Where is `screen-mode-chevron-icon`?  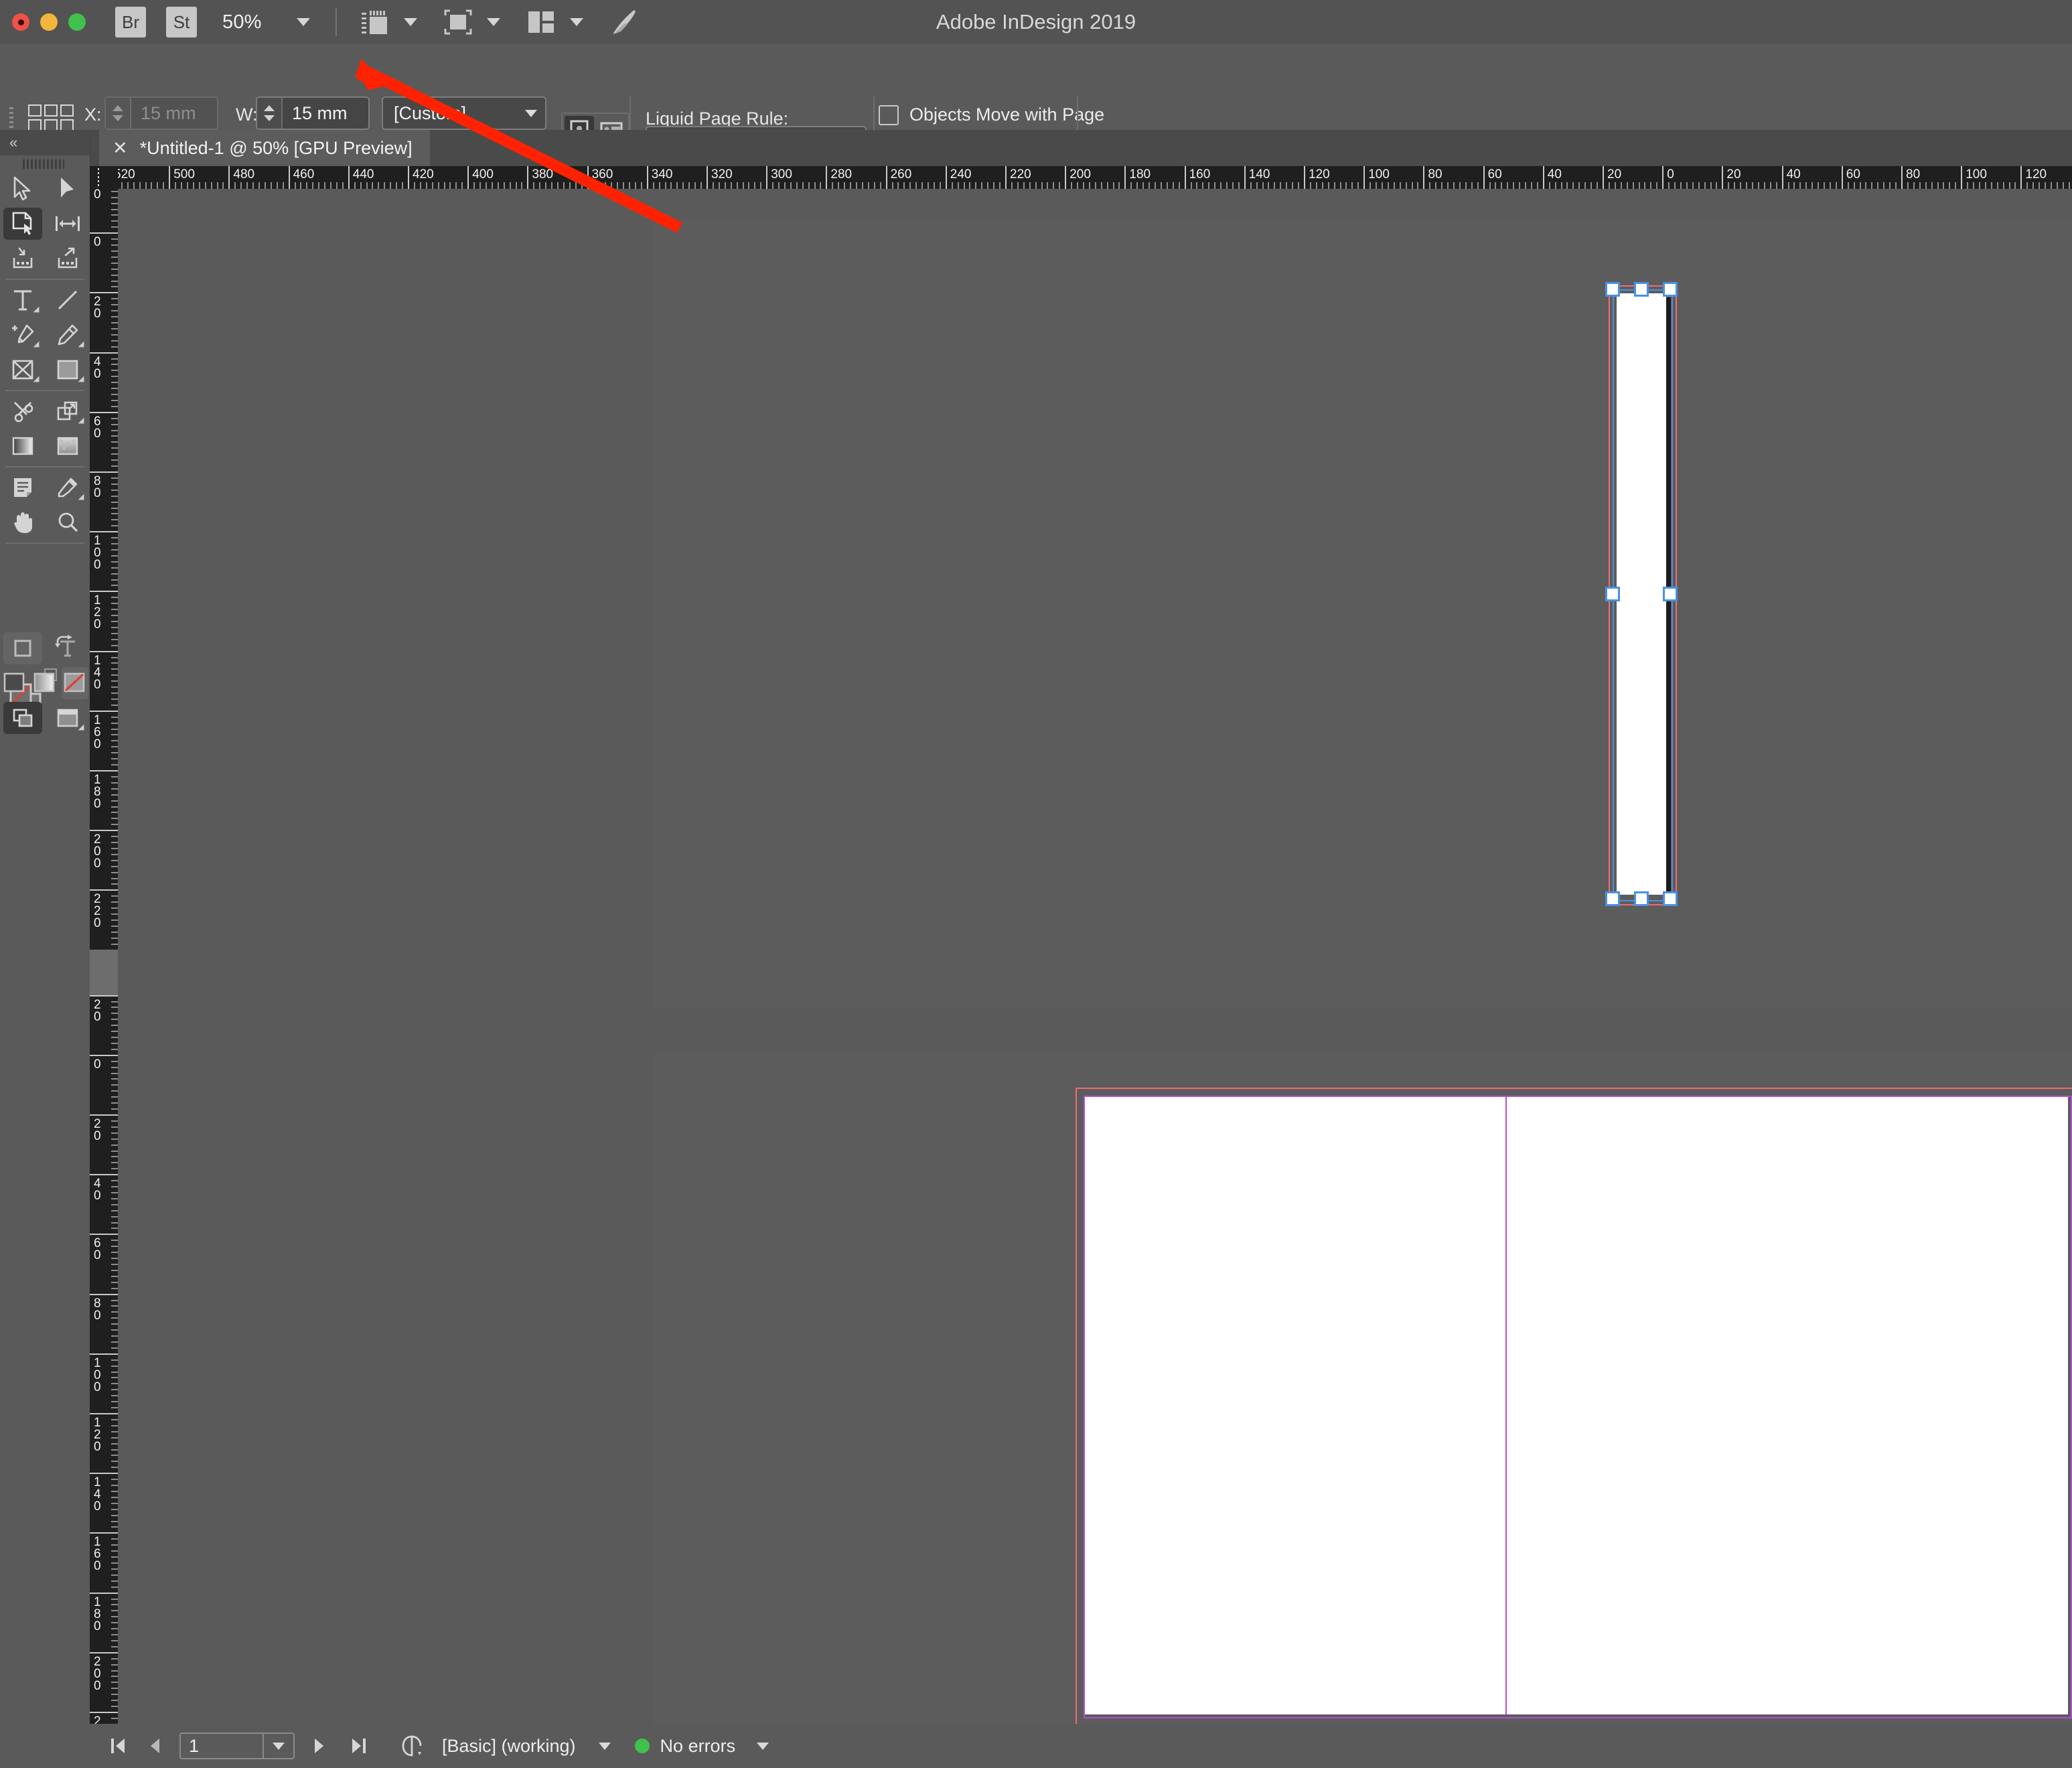
screen-mode-chevron-icon is located at coordinates (493, 22).